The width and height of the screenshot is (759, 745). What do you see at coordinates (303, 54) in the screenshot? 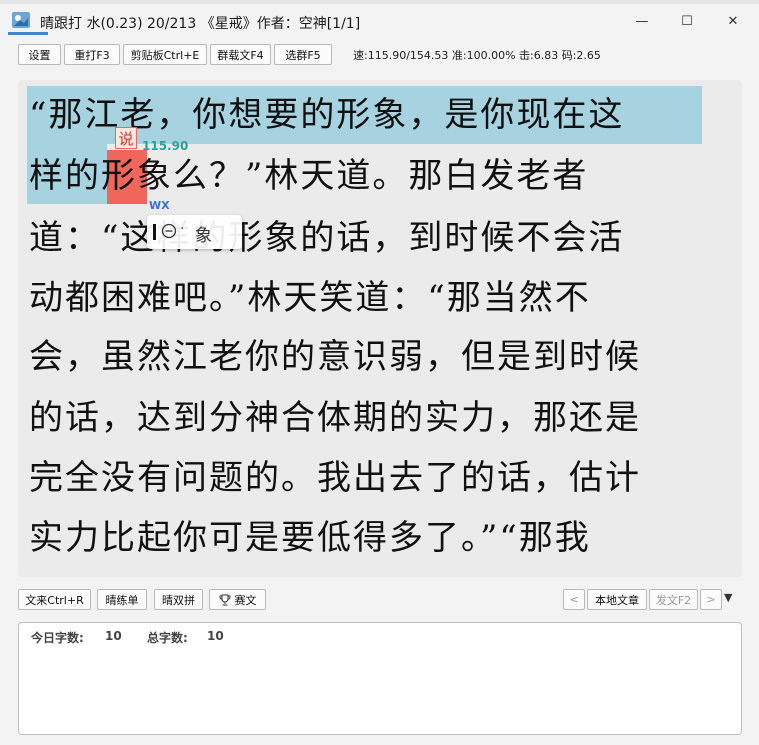
I see `select-group-button: 选群F5` at bounding box center [303, 54].